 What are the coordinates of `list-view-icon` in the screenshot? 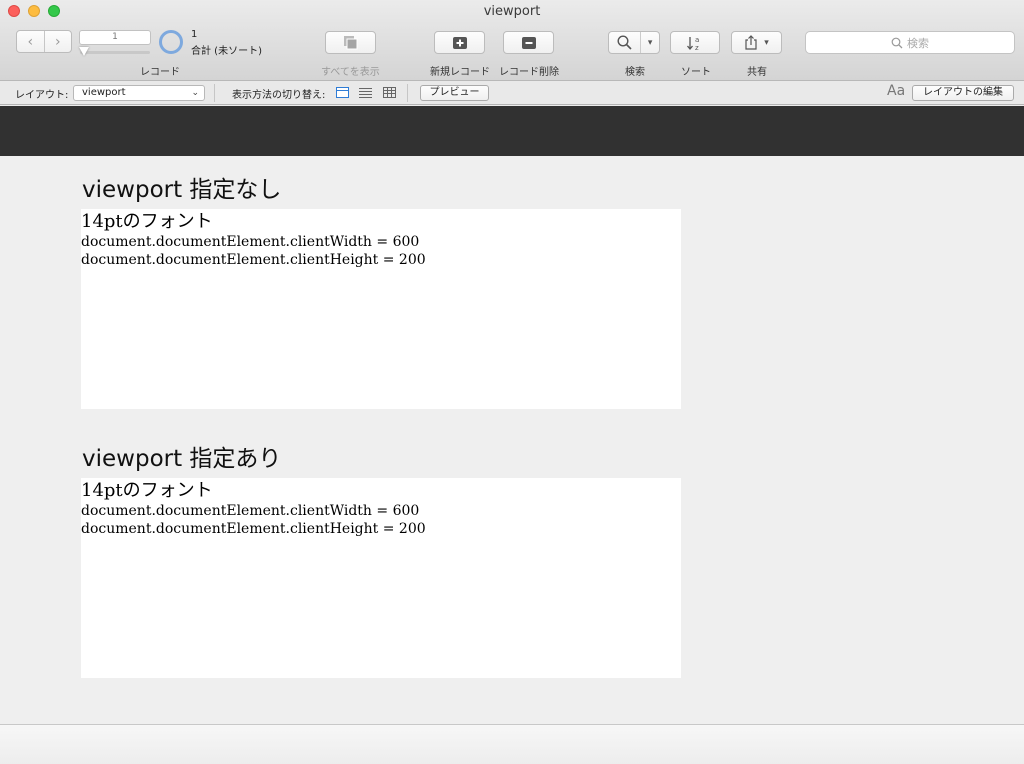 It's located at (365, 92).